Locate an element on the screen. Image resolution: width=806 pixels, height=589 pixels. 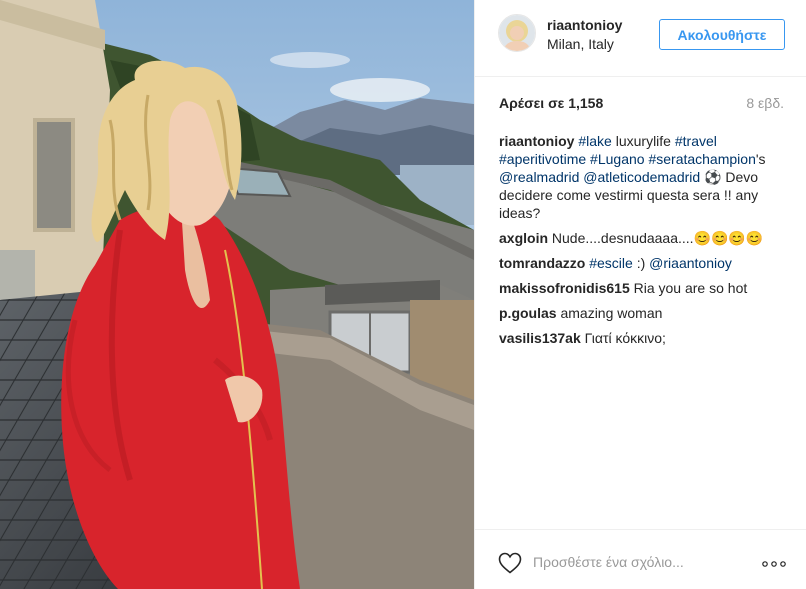
comment-text: :) is located at coordinates (641, 263).